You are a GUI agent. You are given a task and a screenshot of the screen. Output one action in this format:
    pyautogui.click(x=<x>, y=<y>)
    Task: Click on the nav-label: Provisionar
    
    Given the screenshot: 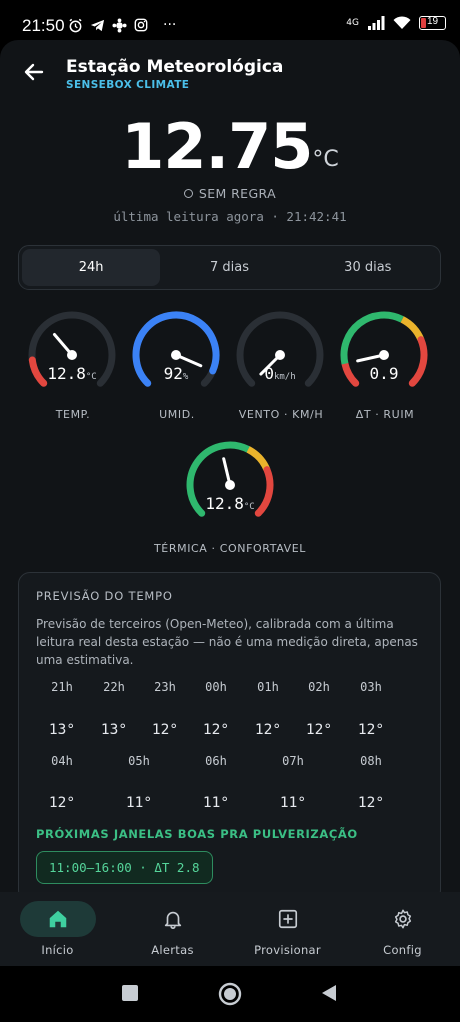 What is the action you would take?
    pyautogui.click(x=287, y=950)
    